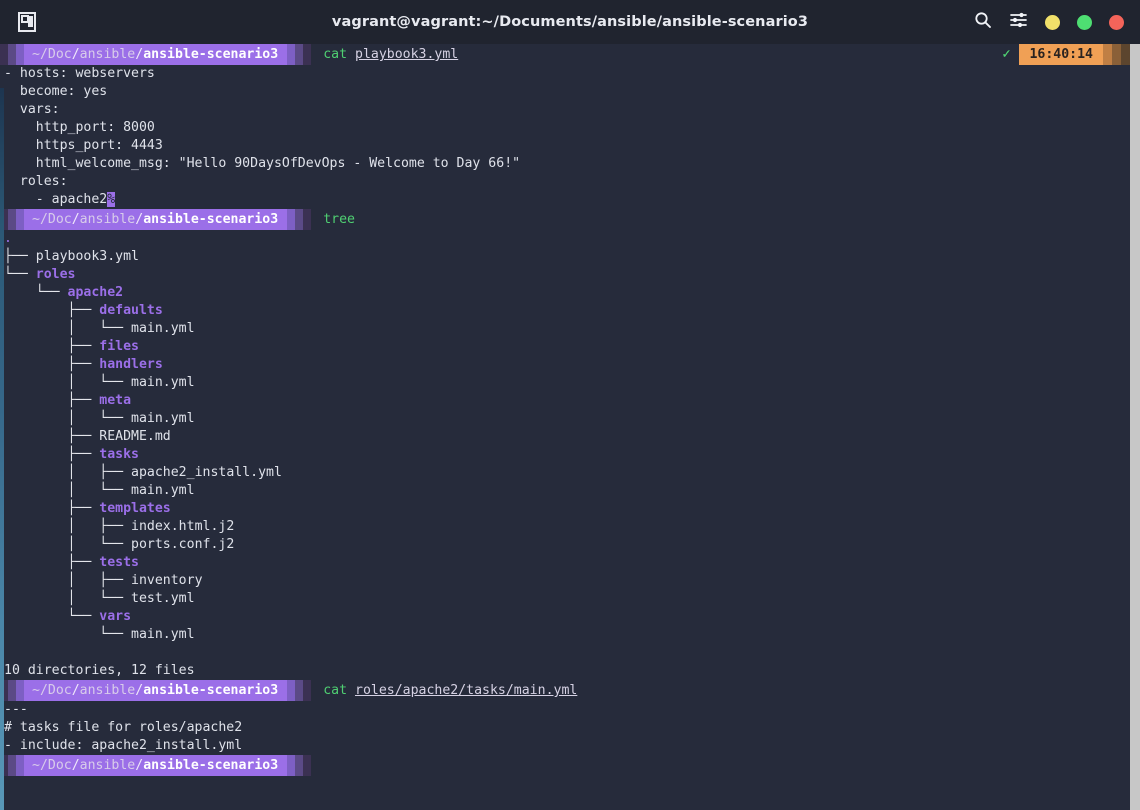 The width and height of the screenshot is (1140, 810). What do you see at coordinates (183, 526) in the screenshot?
I see `file-name: index.html.j2` at bounding box center [183, 526].